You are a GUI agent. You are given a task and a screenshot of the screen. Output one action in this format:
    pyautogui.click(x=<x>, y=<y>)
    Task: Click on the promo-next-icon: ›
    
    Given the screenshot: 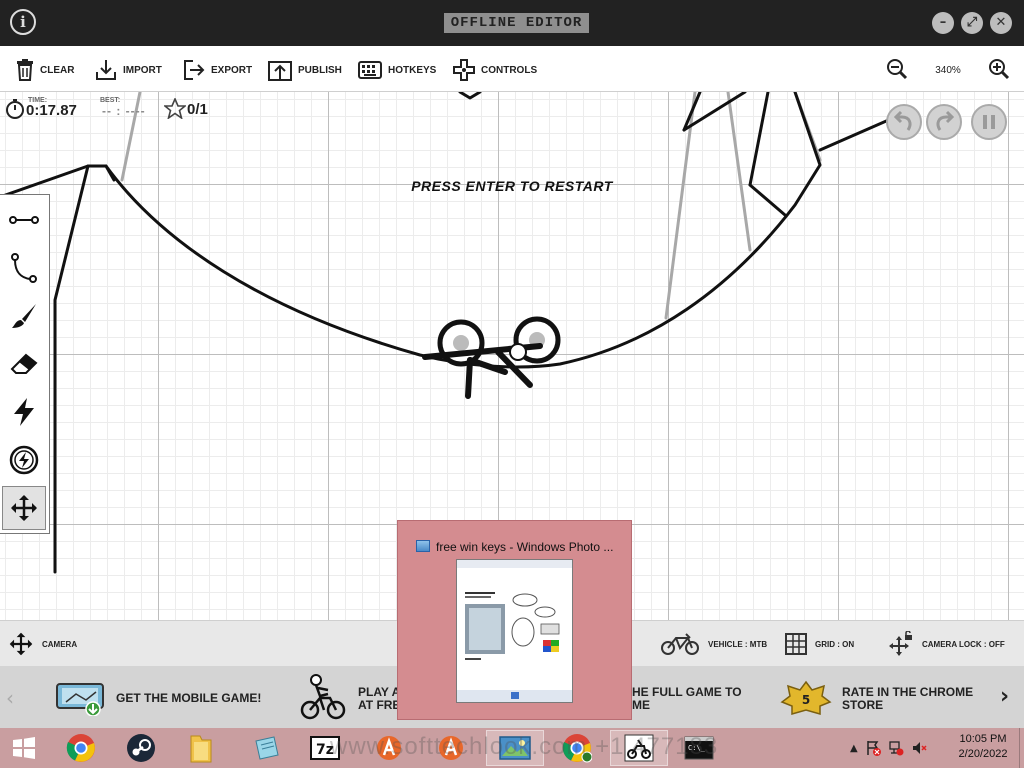 What is the action you would take?
    pyautogui.click(x=1004, y=696)
    